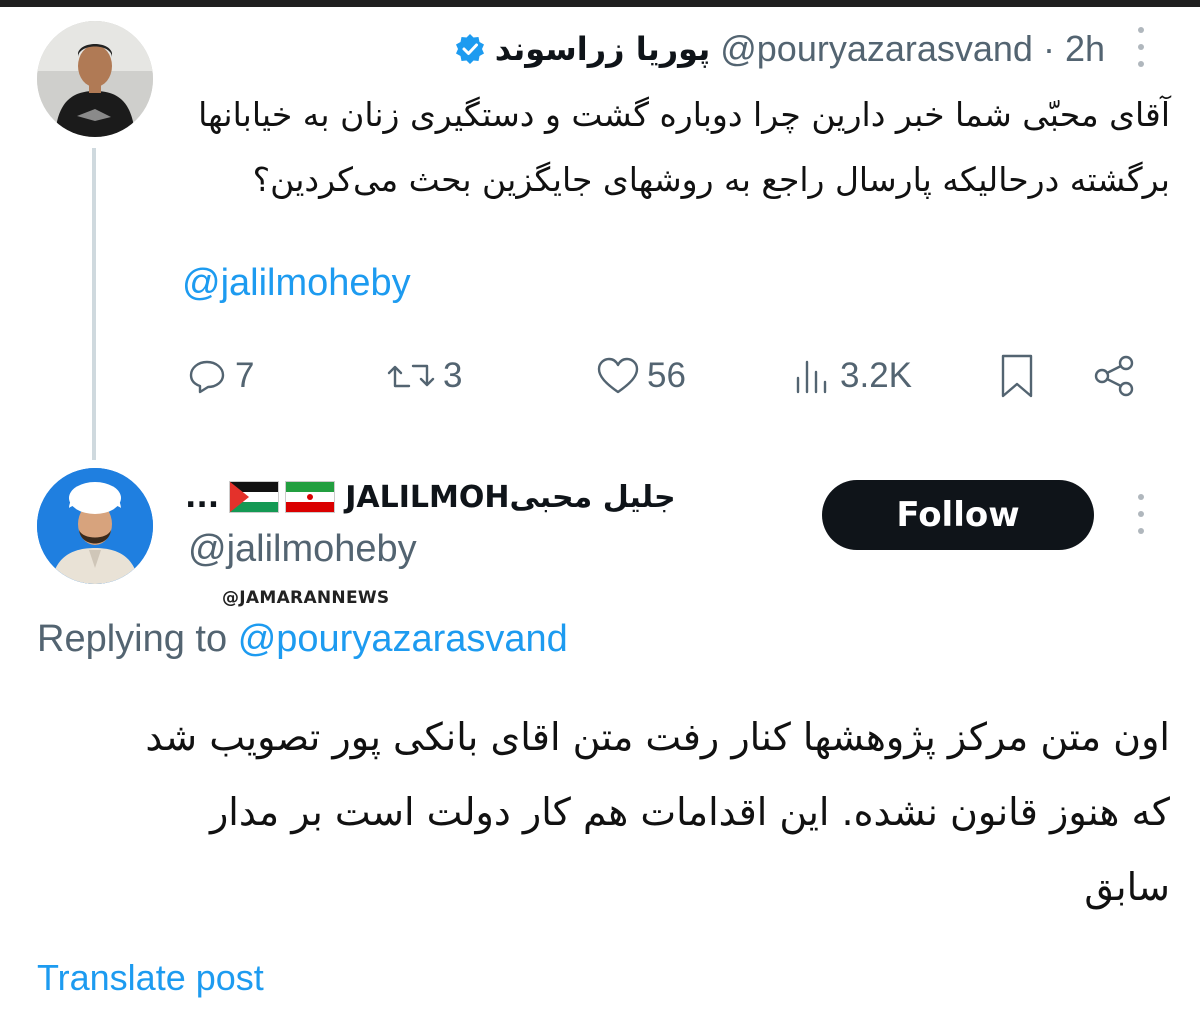 This screenshot has width=1200, height=1021. I want to click on reply-author-line: ... جلیل محبیJALILMOH, so click(430, 497).